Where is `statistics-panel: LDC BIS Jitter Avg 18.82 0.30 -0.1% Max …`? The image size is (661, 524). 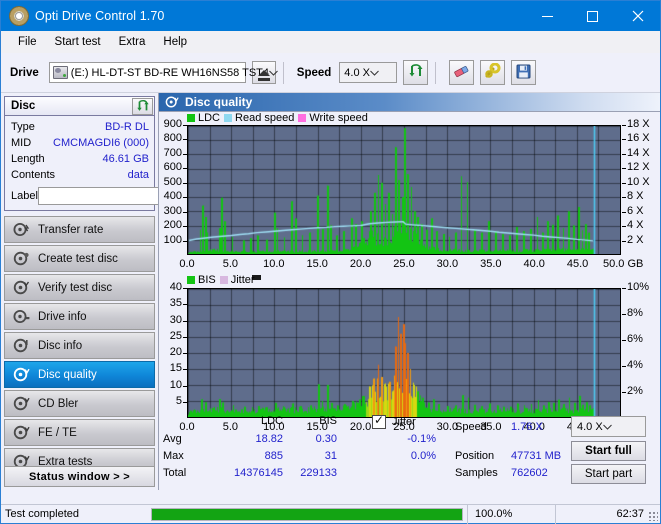 statistics-panel: LDC BIS Jitter Avg 18.82 0.30 -0.1% Max … is located at coordinates (409, 451).